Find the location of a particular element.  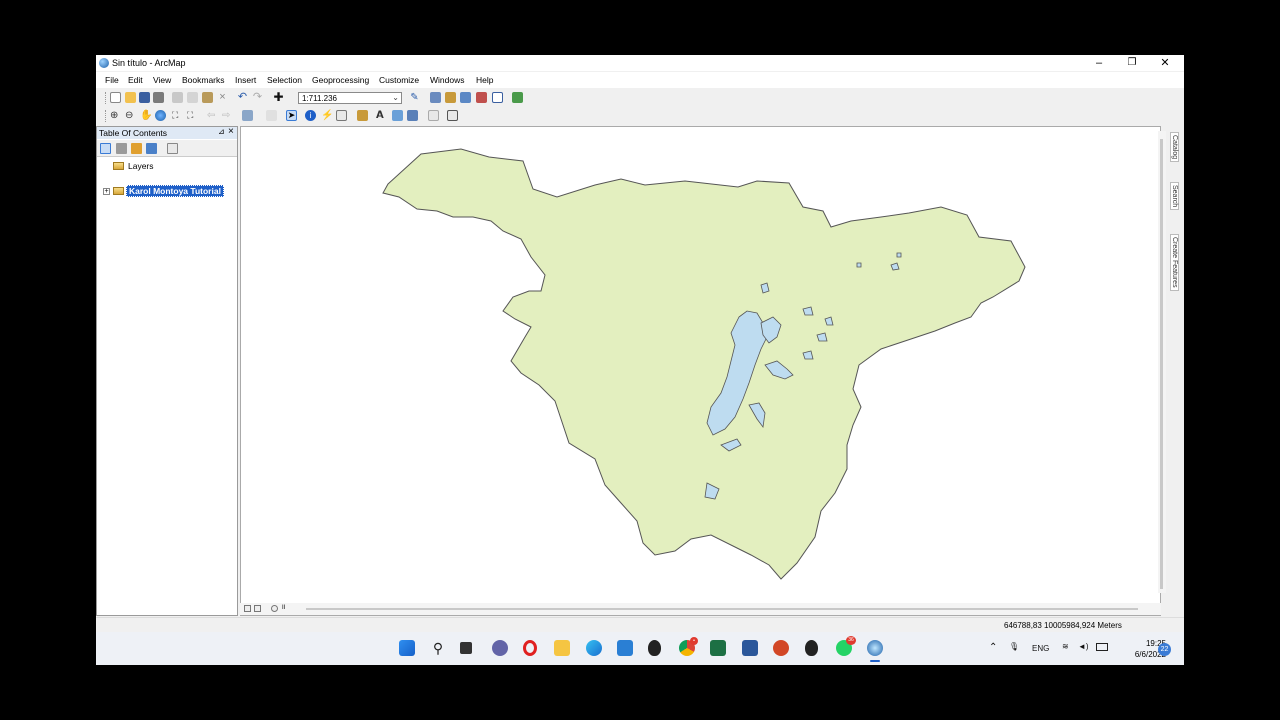

alienware-icon is located at coordinates (654, 648).